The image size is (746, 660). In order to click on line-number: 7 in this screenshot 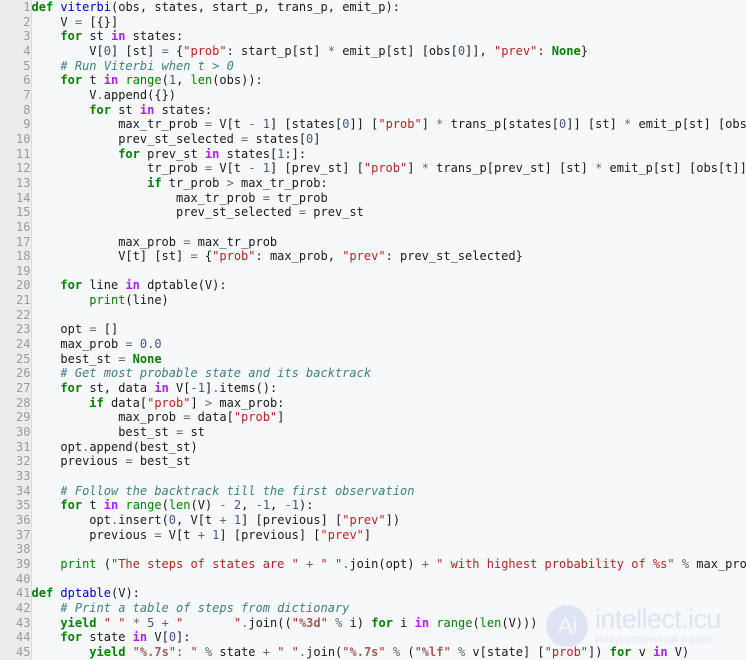, I will do `click(16, 95)`.